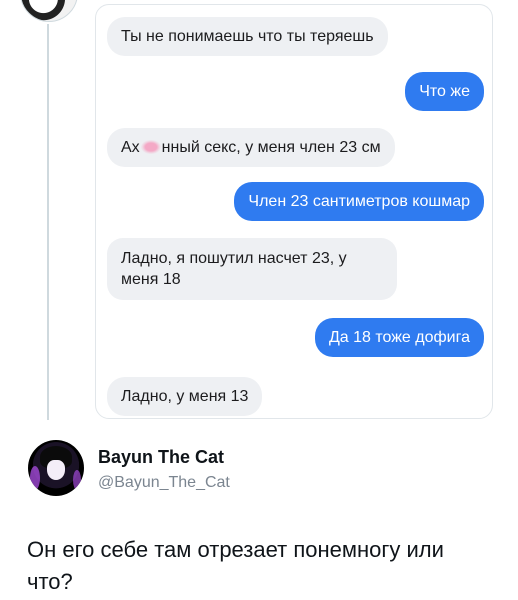 The image size is (518, 600). Describe the element at coordinates (271, 147) in the screenshot. I see `message-text-end: нный секс, у меня член 23 см` at that location.